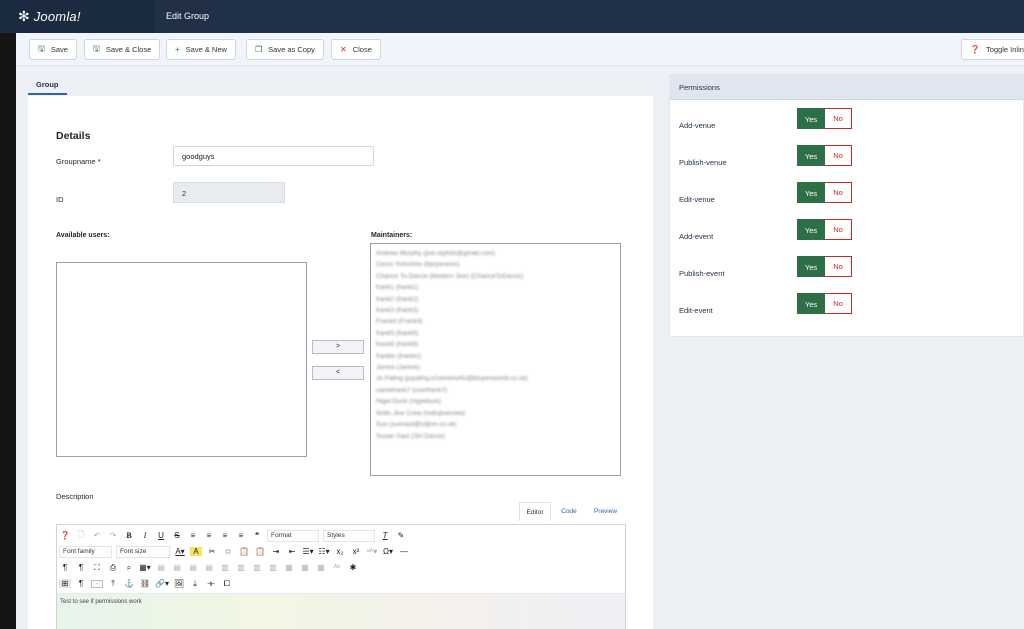 Image resolution: width=1024 pixels, height=629 pixels. I want to click on bold-icon: B, so click(129, 535).